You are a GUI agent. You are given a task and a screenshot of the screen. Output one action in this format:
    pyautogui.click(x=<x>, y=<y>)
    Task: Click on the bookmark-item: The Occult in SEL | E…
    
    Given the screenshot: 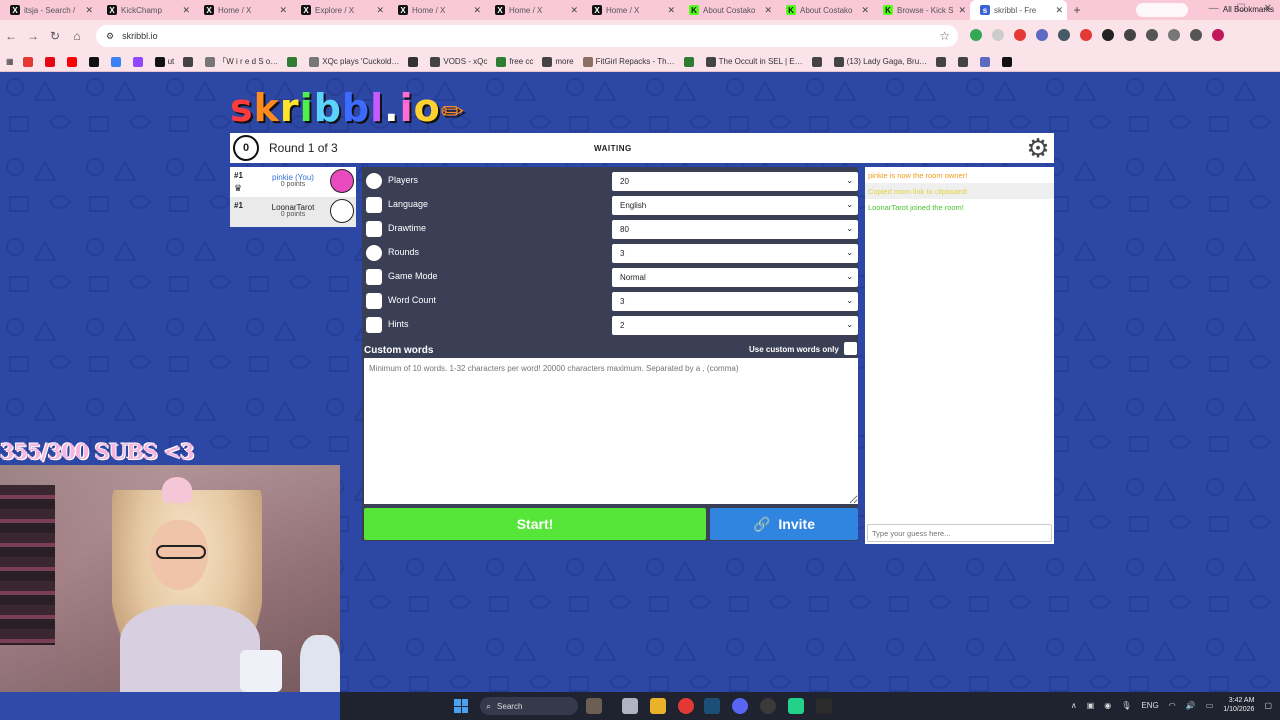 What is the action you would take?
    pyautogui.click(x=754, y=61)
    